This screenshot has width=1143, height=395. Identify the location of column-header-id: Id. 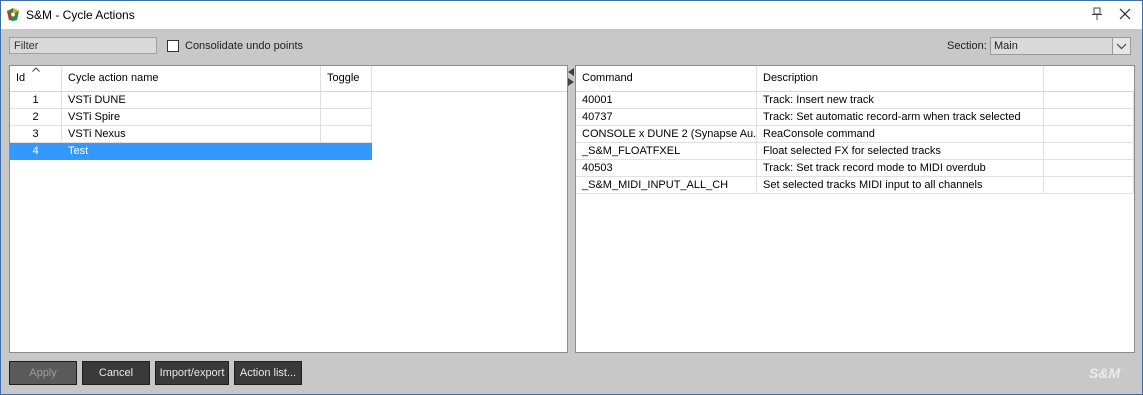
(36, 78).